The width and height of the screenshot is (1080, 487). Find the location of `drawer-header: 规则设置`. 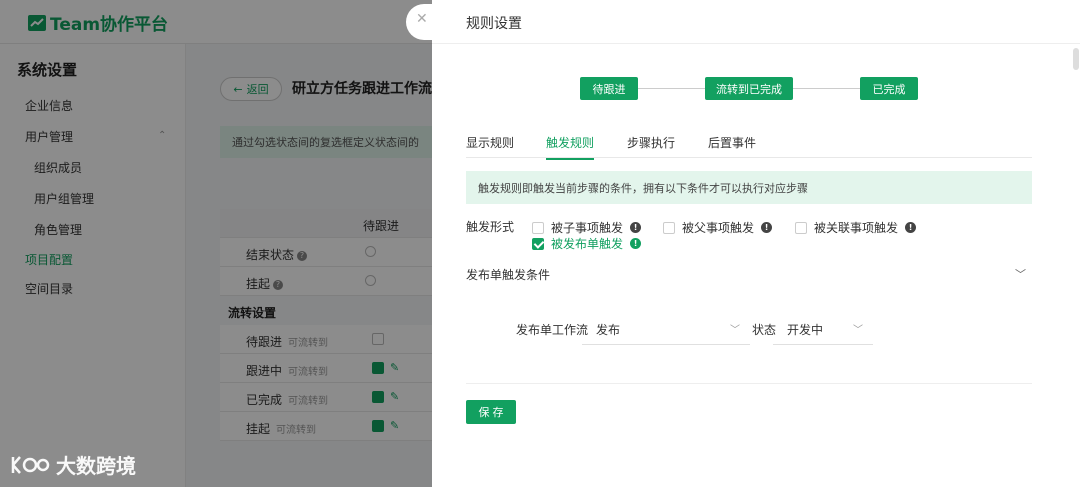

drawer-header: 规则设置 is located at coordinates (756, 22).